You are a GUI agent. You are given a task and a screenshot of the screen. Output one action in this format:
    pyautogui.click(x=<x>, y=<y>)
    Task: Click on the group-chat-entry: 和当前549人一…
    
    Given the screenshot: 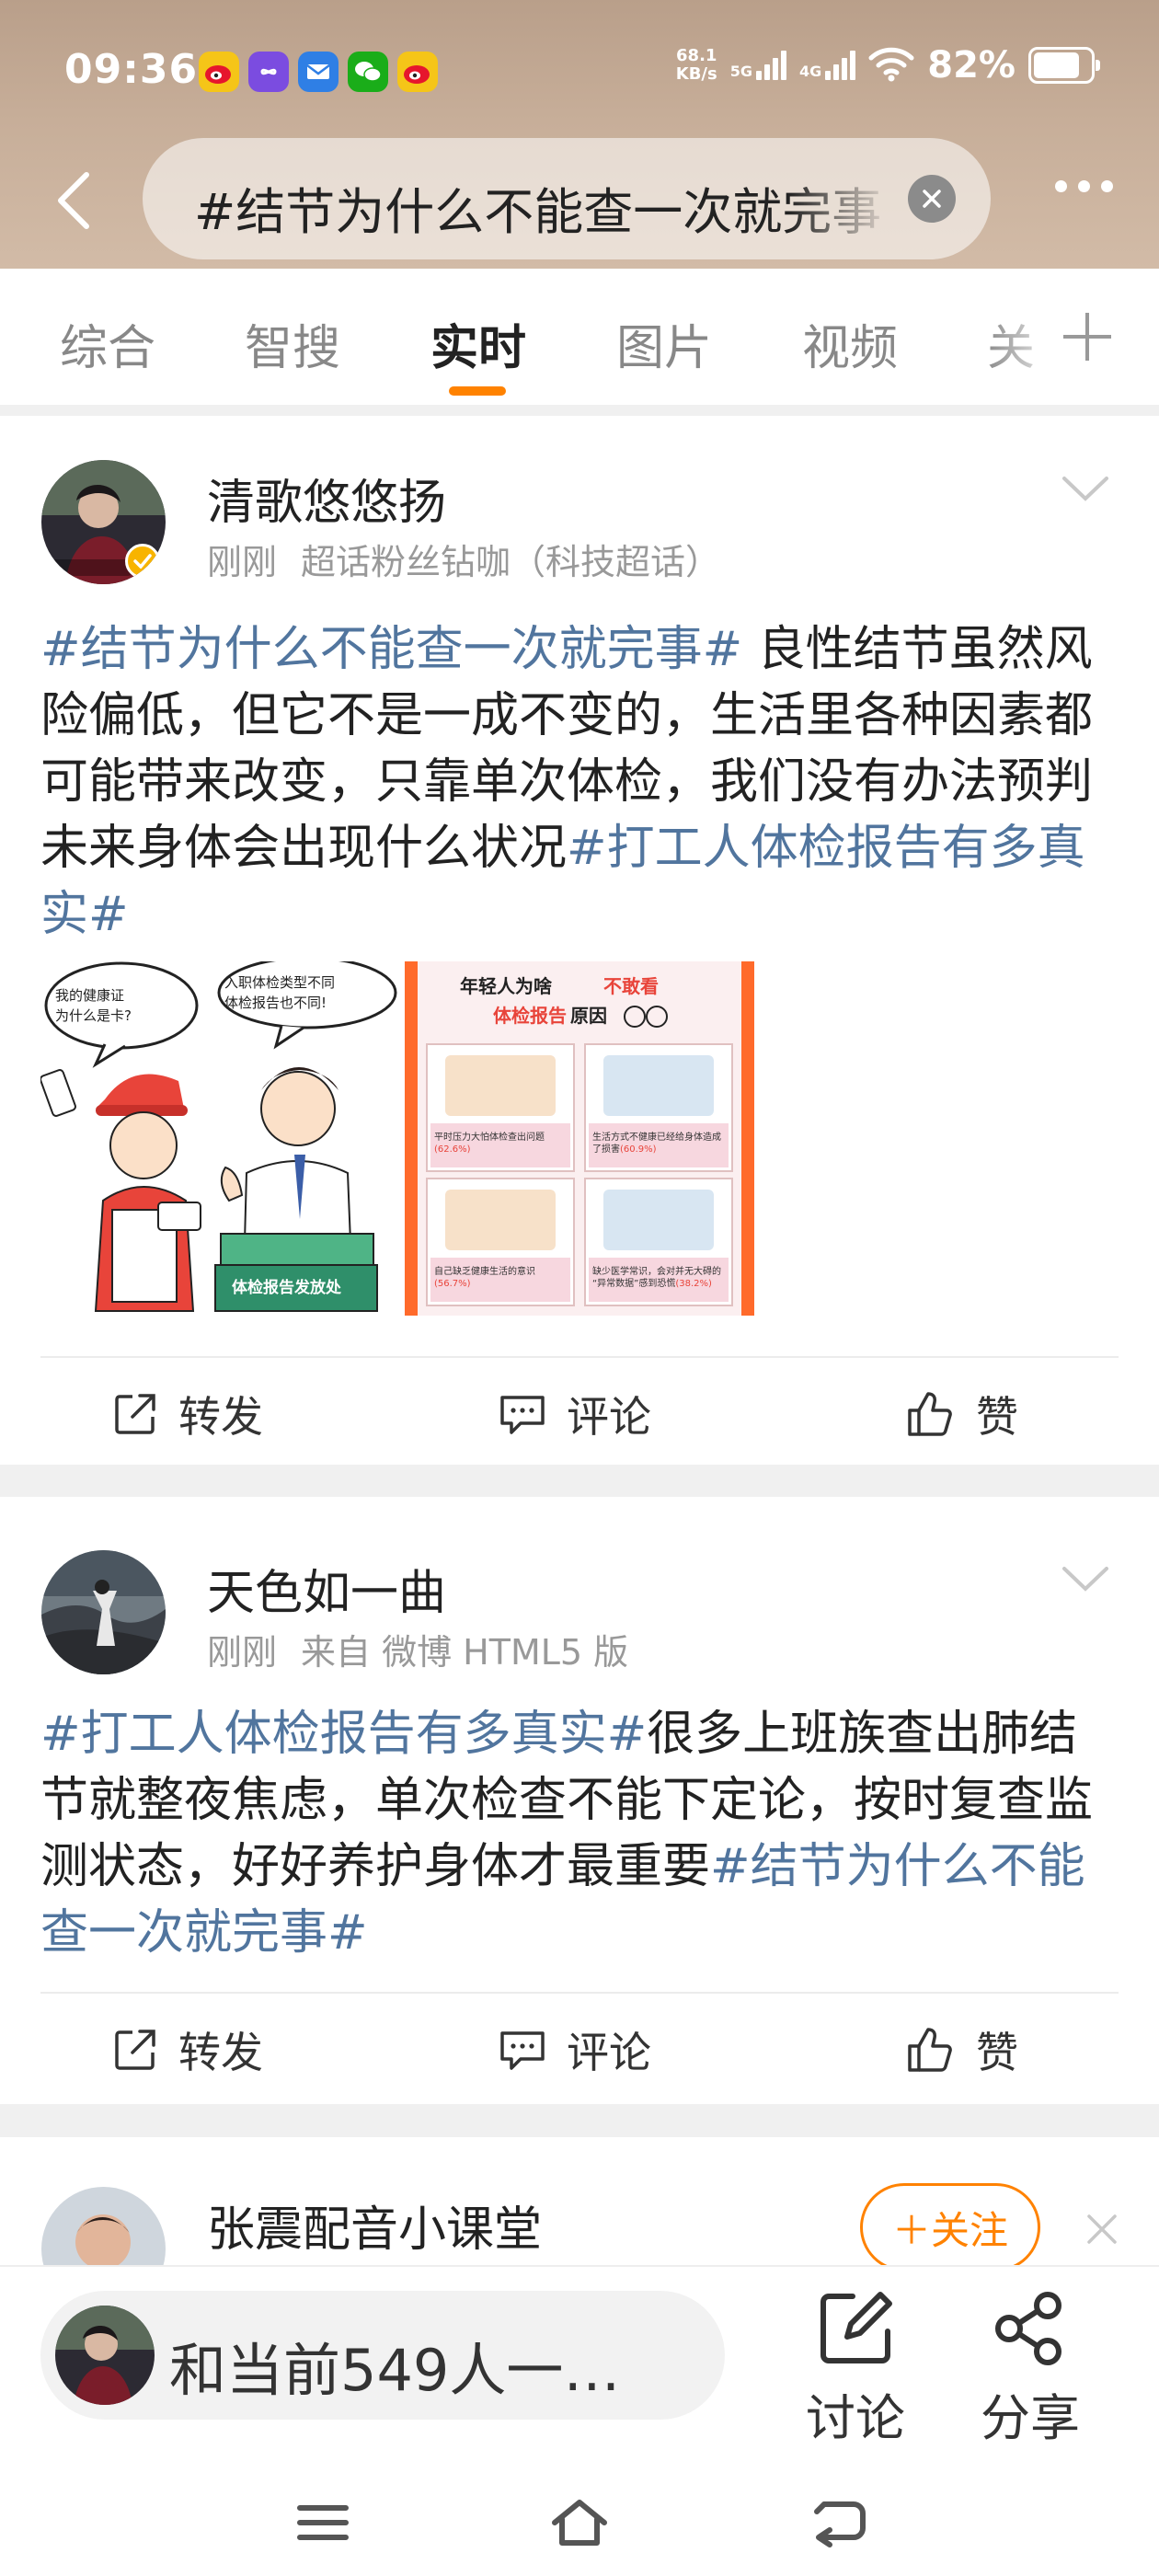 What is the action you would take?
    pyautogui.click(x=382, y=2355)
    